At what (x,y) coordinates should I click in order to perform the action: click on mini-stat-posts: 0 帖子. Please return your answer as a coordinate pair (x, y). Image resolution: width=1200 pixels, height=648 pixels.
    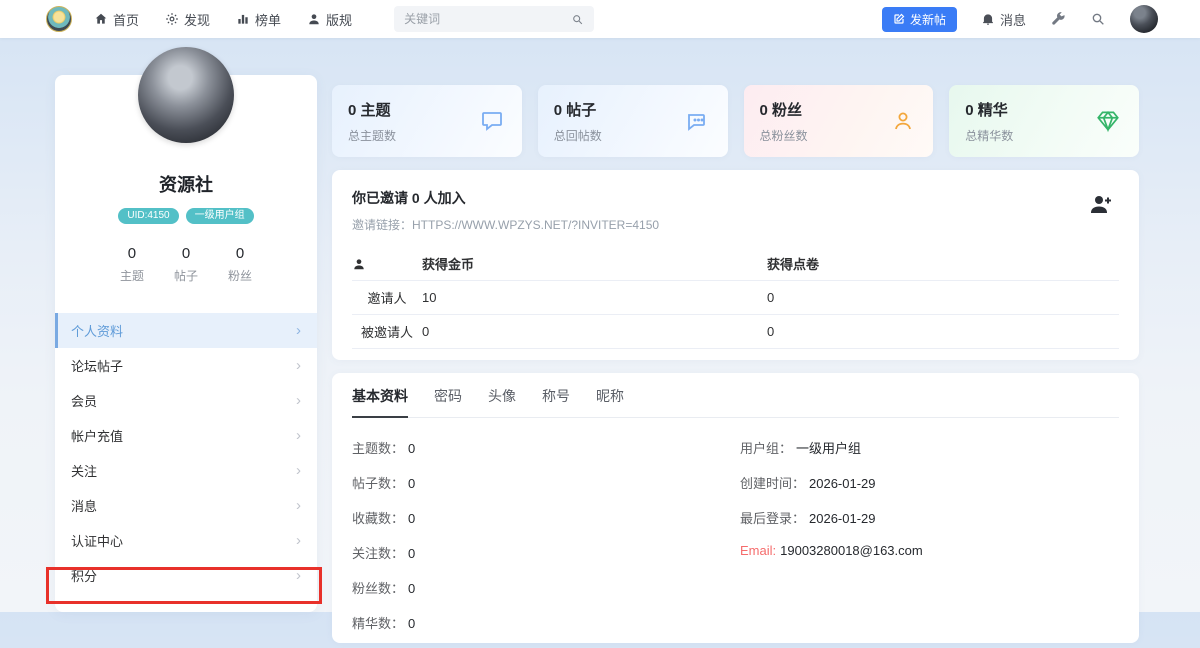
    Looking at the image, I should click on (186, 264).